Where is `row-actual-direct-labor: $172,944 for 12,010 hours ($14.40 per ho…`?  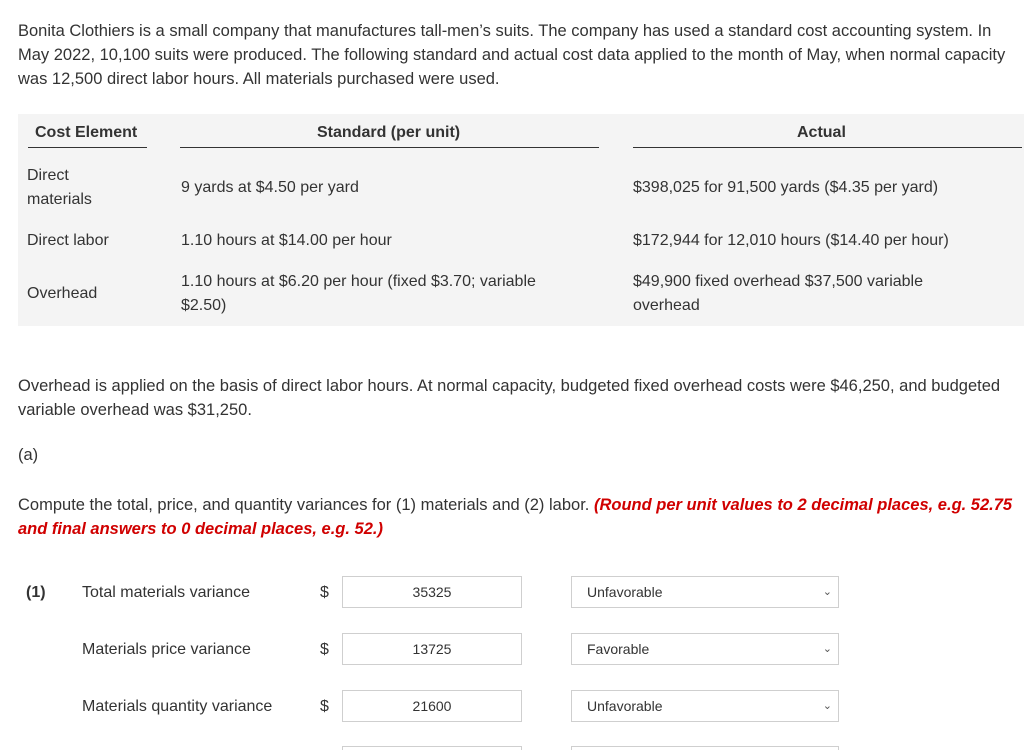
row-actual-direct-labor: $172,944 for 12,010 hours ($14.40 per ho… is located at coordinates (791, 240).